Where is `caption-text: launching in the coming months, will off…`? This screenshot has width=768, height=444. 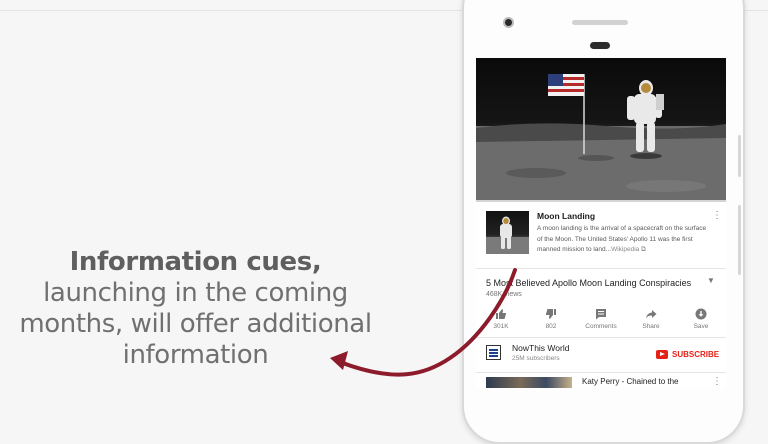 caption-text: launching in the coming months, will off… is located at coordinates (195, 324).